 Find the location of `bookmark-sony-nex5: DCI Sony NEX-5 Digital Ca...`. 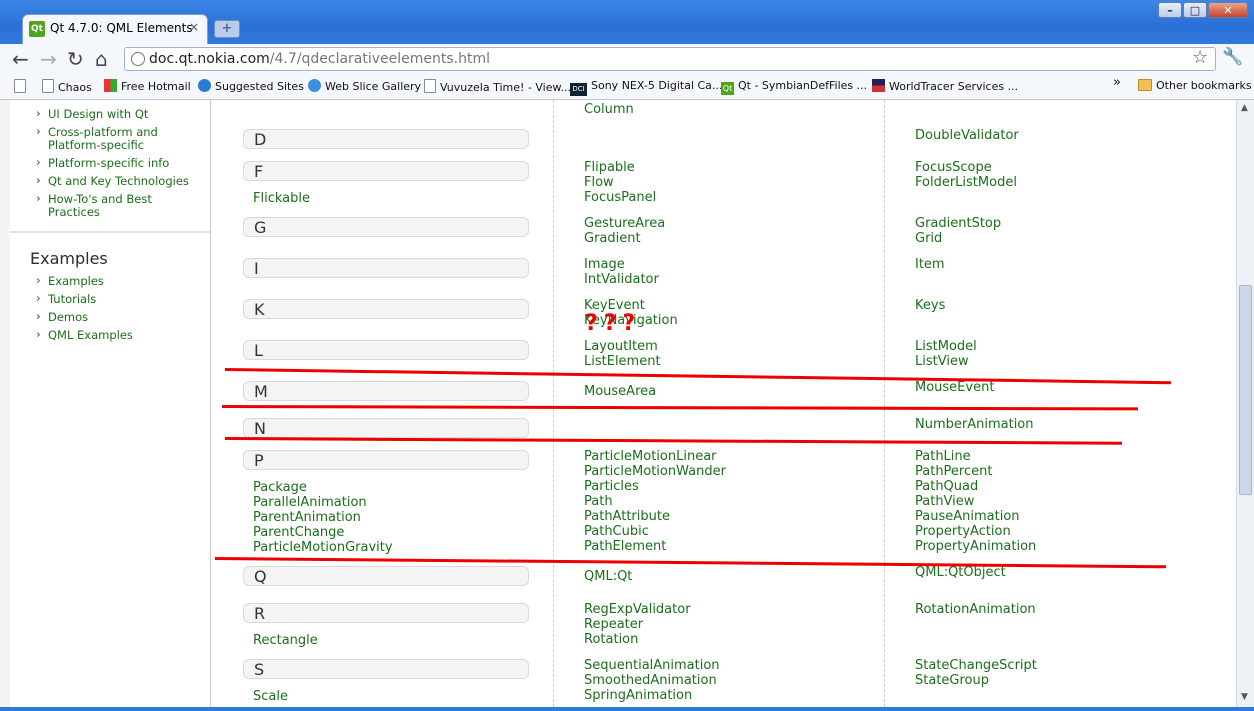

bookmark-sony-nex5: DCI Sony NEX-5 Digital Ca... is located at coordinates (646, 87).